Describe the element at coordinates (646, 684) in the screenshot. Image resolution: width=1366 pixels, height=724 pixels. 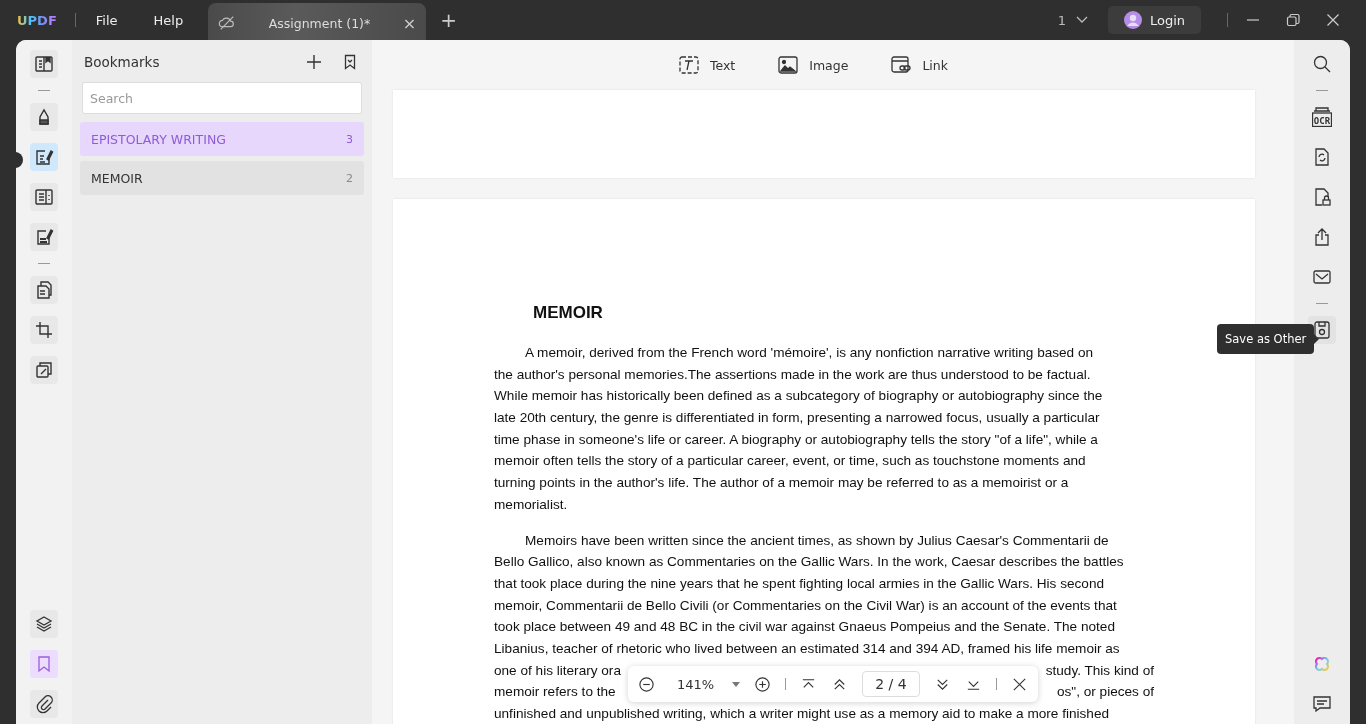
I see `zoom-out-icon` at that location.